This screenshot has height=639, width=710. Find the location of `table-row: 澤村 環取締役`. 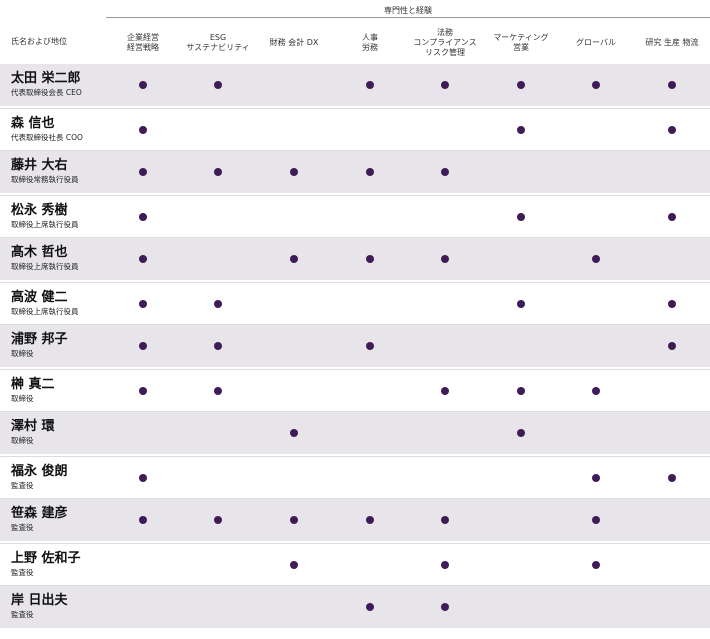

table-row: 澤村 環取締役 is located at coordinates (355, 434).